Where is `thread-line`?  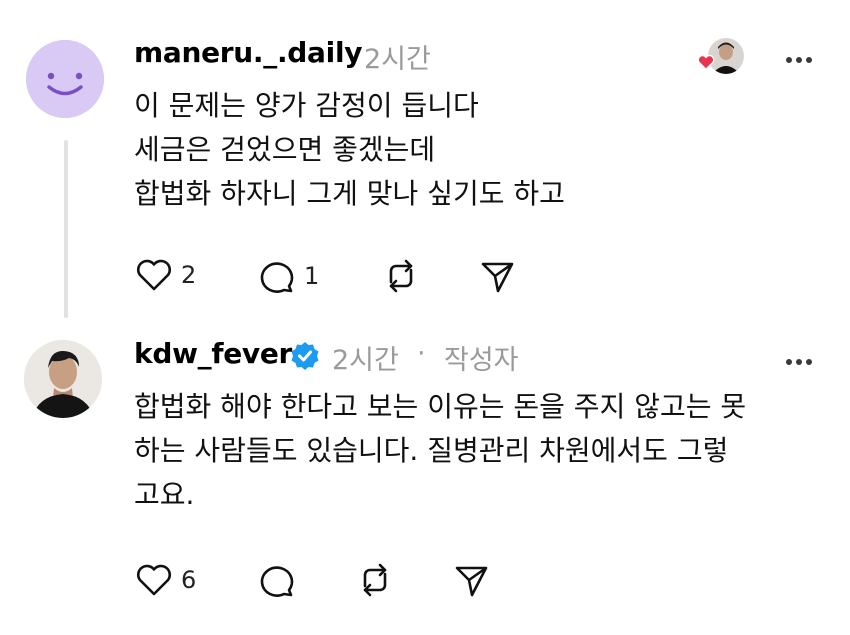 thread-line is located at coordinates (66, 229).